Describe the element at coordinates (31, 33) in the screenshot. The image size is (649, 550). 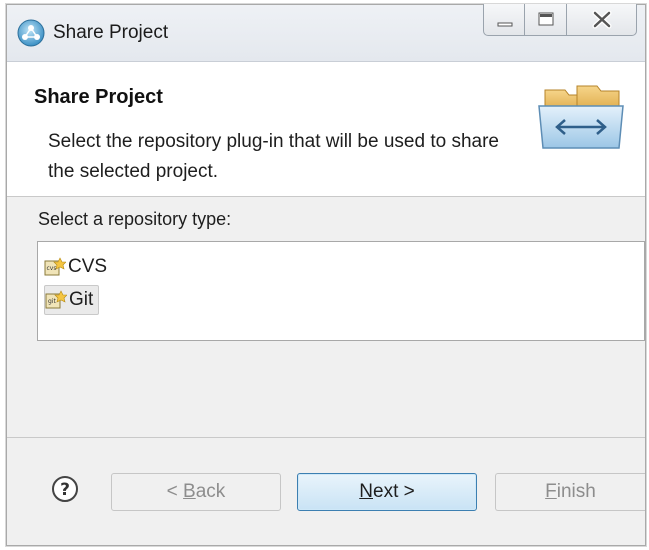
I see `eclipse-share-icon` at that location.